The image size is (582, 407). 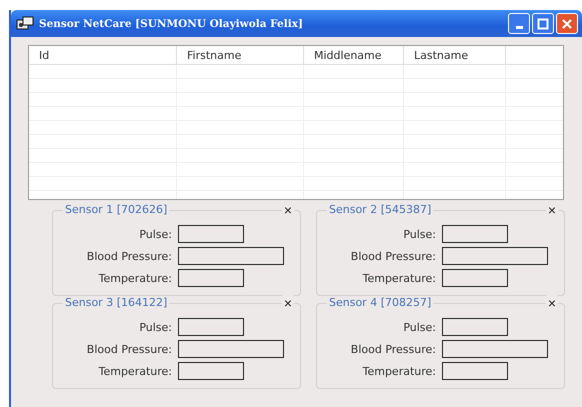 I want to click on maximize-button, so click(x=543, y=23).